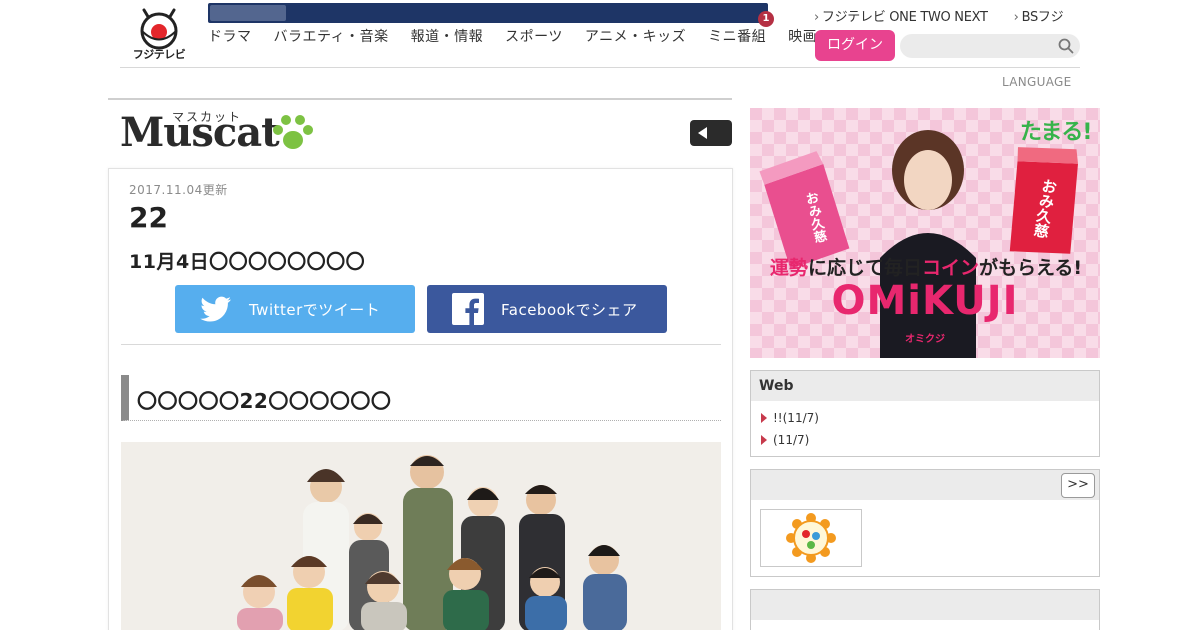 The height and width of the screenshot is (630, 1200). I want to click on program-box: >>, so click(925, 523).